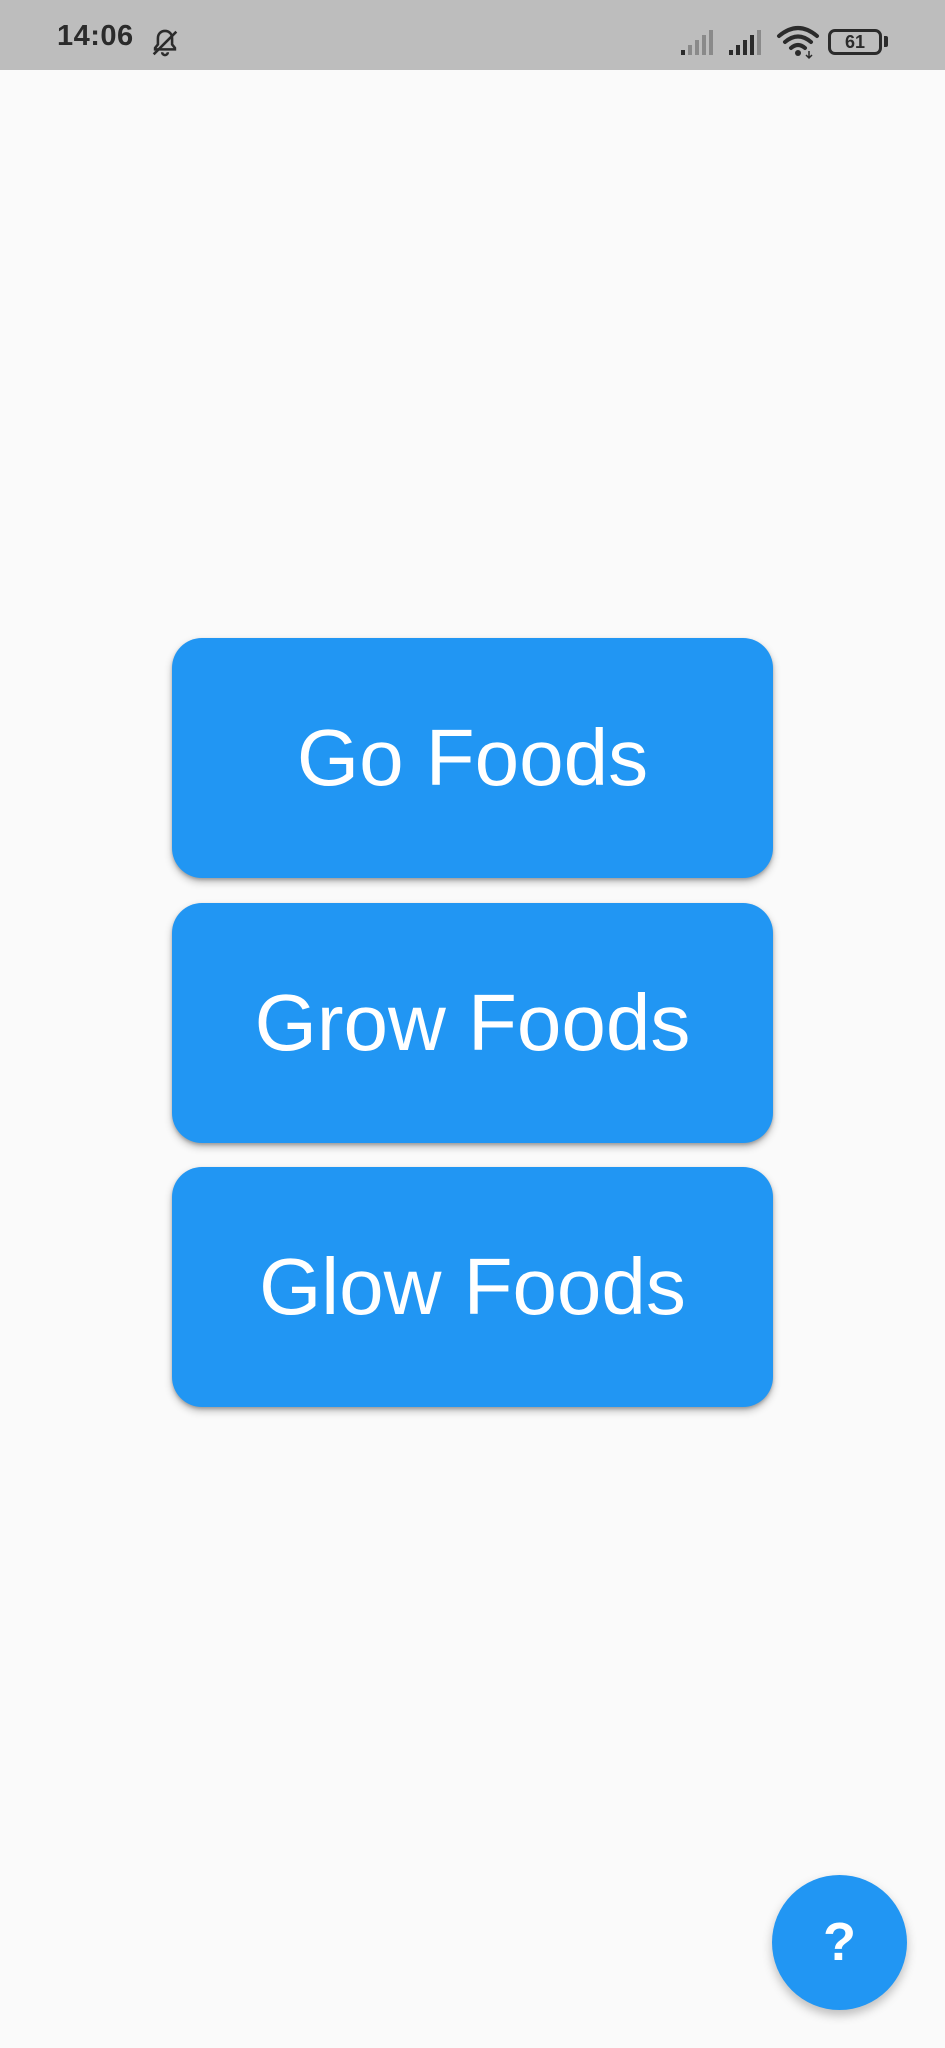 Image resolution: width=945 pixels, height=2048 pixels. I want to click on status-time: 14:06, so click(95, 36).